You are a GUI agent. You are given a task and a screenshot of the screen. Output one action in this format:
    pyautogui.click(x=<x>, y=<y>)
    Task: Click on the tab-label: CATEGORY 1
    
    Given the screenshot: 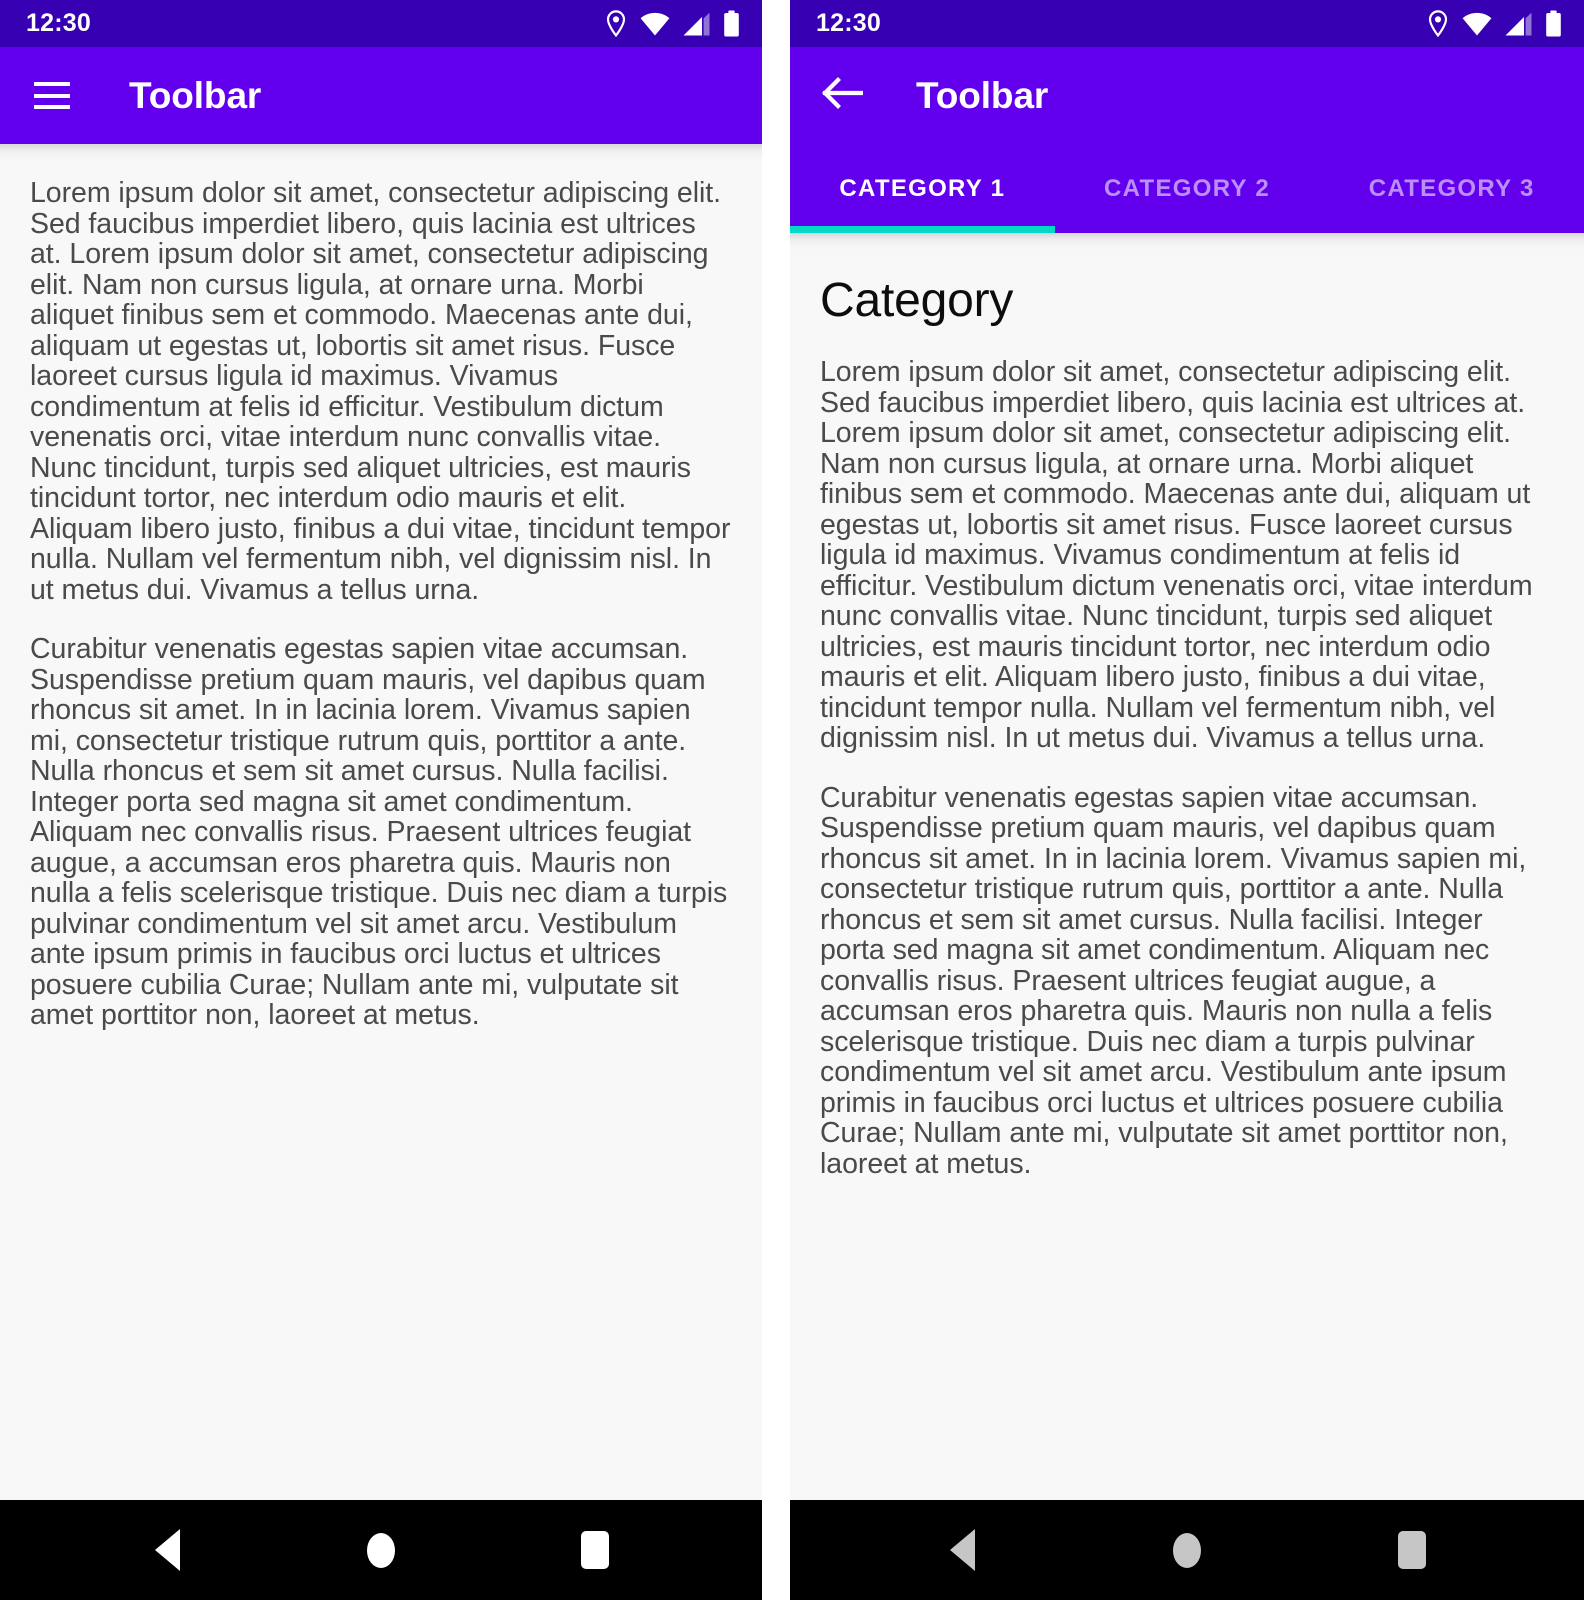 What is the action you would take?
    pyautogui.click(x=922, y=188)
    